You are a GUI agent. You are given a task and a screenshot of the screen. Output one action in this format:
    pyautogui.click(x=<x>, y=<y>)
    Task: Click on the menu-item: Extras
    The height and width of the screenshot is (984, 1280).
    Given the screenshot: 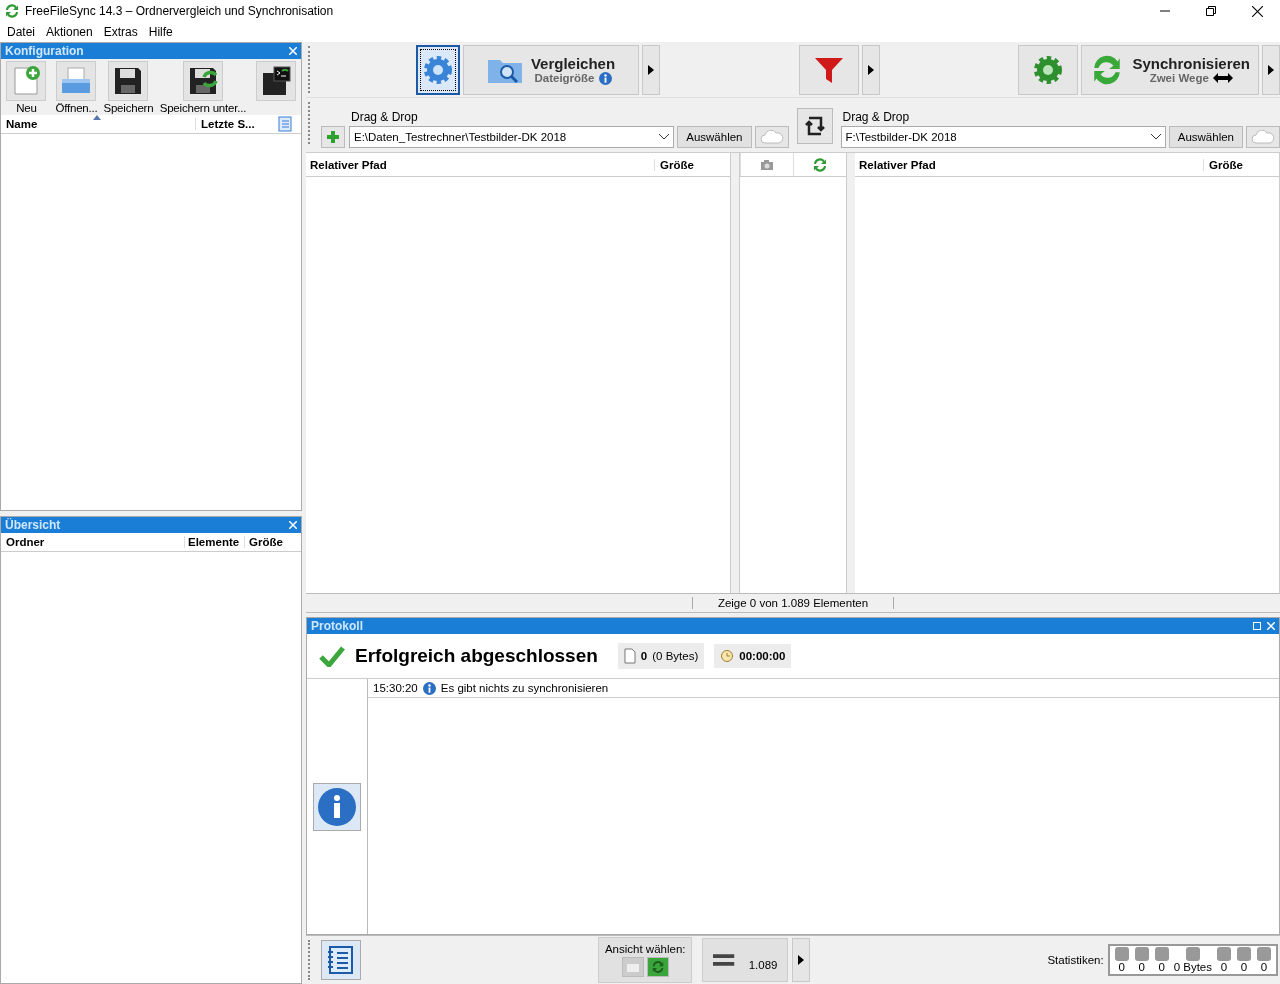 What is the action you would take?
    pyautogui.click(x=121, y=32)
    